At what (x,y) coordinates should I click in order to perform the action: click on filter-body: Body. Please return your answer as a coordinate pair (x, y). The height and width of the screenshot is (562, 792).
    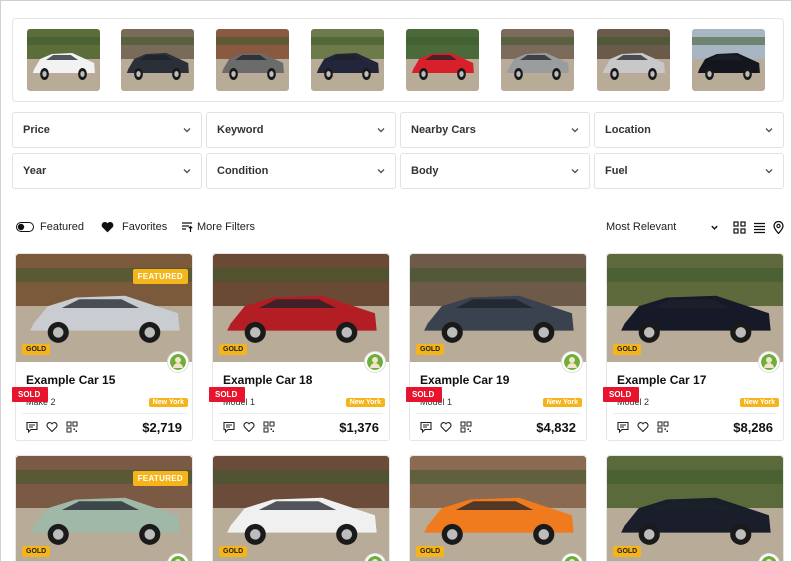
    Looking at the image, I should click on (495, 171).